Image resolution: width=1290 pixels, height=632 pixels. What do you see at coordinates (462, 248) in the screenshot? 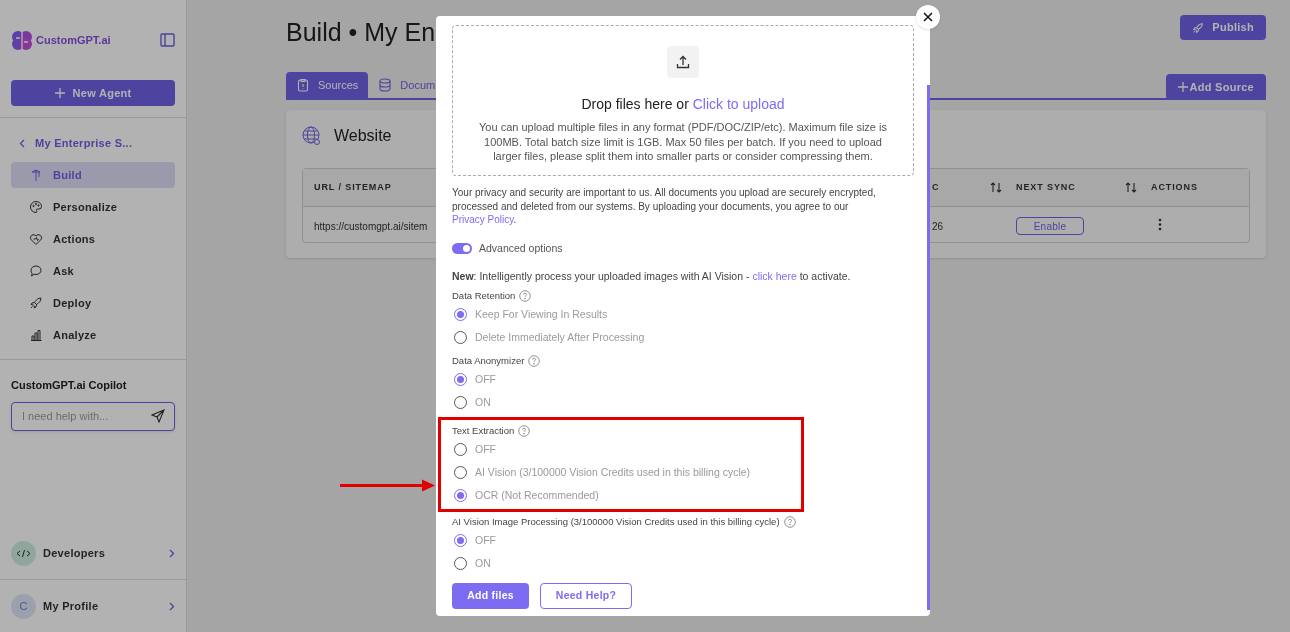
I see `advanced-toggle` at bounding box center [462, 248].